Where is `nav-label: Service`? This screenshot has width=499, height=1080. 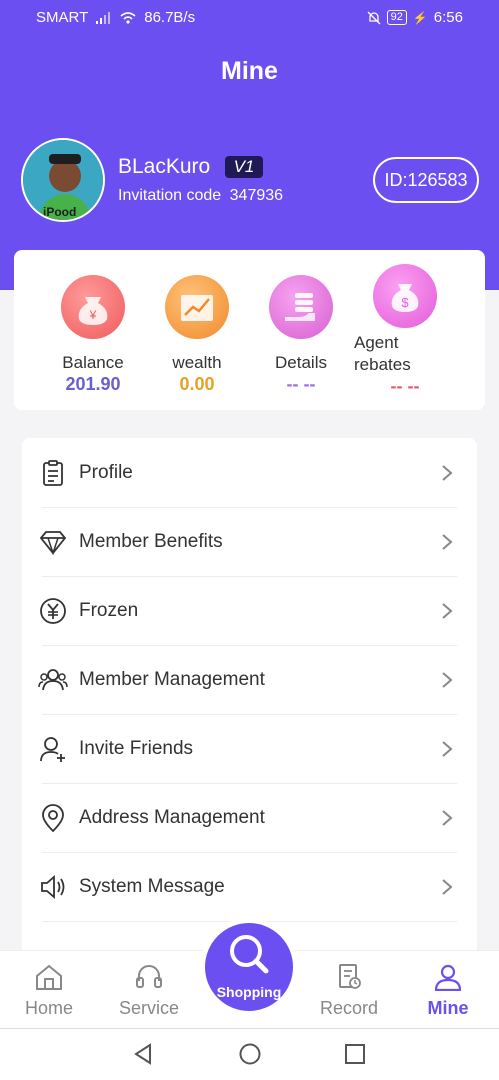
nav-label: Service is located at coordinates (149, 1008).